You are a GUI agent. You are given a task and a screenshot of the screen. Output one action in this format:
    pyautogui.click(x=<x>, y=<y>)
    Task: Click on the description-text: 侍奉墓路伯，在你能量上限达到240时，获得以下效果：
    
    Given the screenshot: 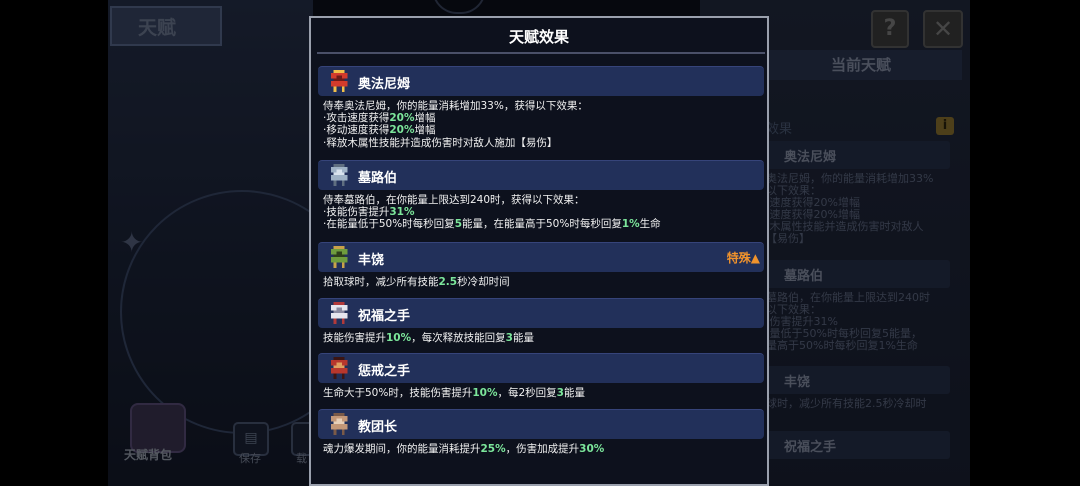 What is the action you would take?
    pyautogui.click(x=454, y=200)
    